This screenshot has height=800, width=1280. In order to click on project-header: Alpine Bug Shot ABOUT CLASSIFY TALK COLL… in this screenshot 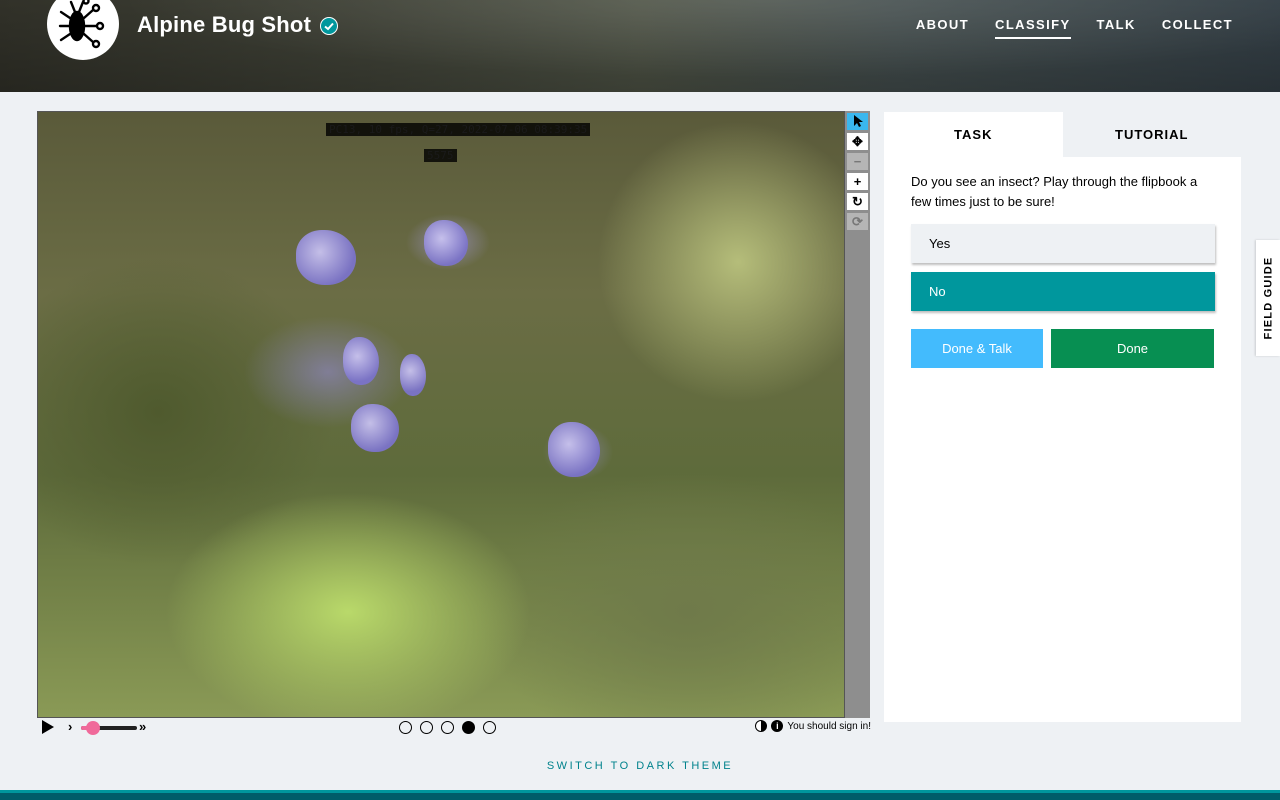, I will do `click(640, 46)`.